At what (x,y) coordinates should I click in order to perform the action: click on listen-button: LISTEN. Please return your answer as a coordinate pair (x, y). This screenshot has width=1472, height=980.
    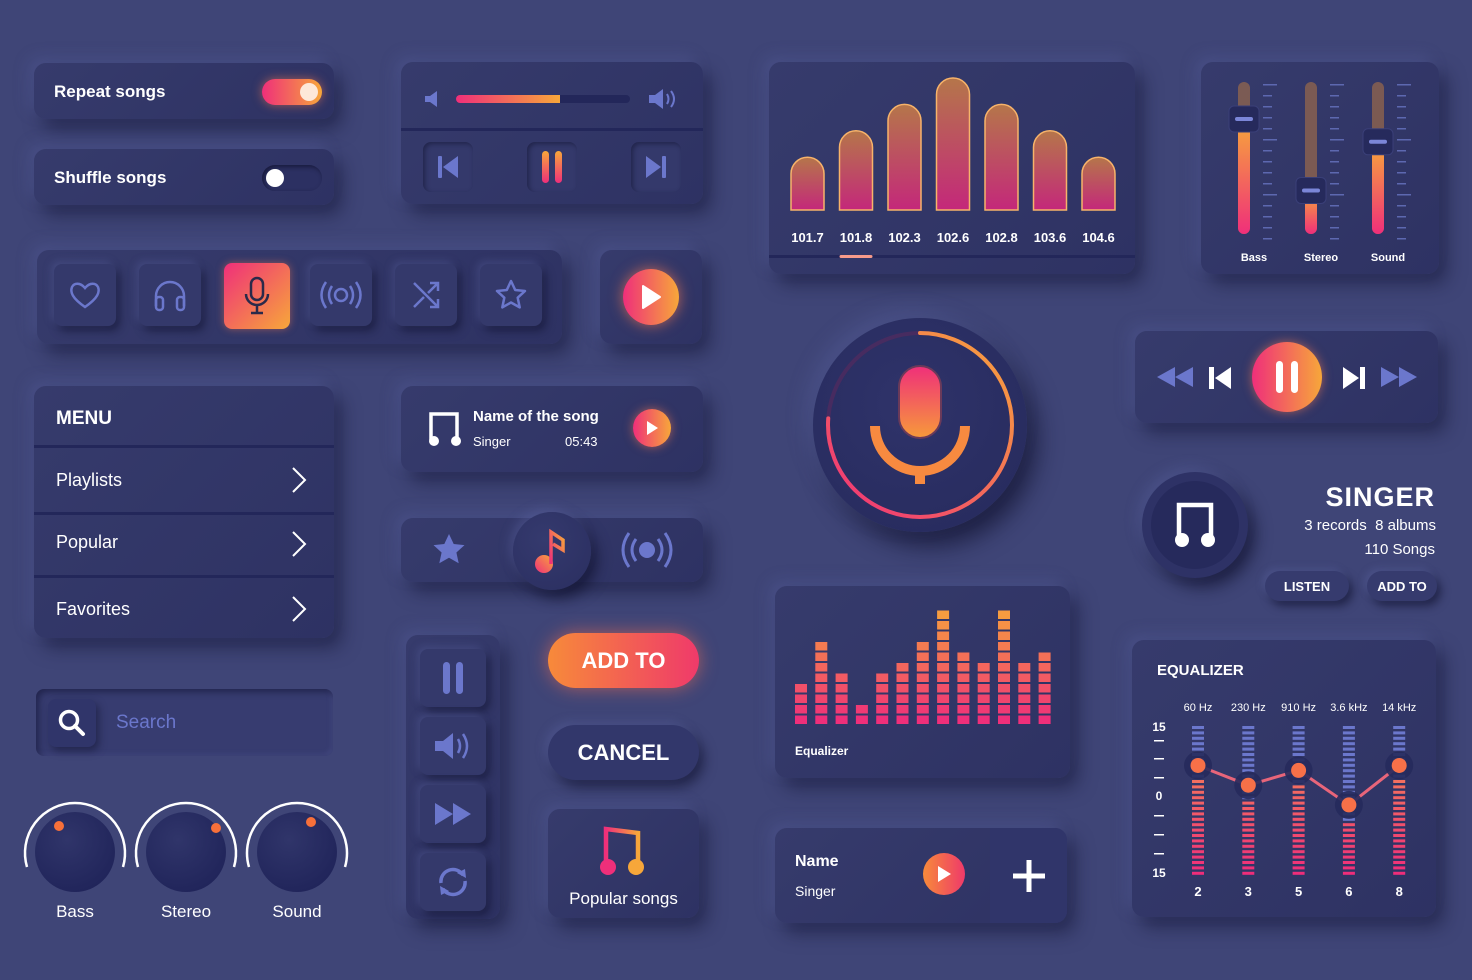
    Looking at the image, I should click on (1307, 586).